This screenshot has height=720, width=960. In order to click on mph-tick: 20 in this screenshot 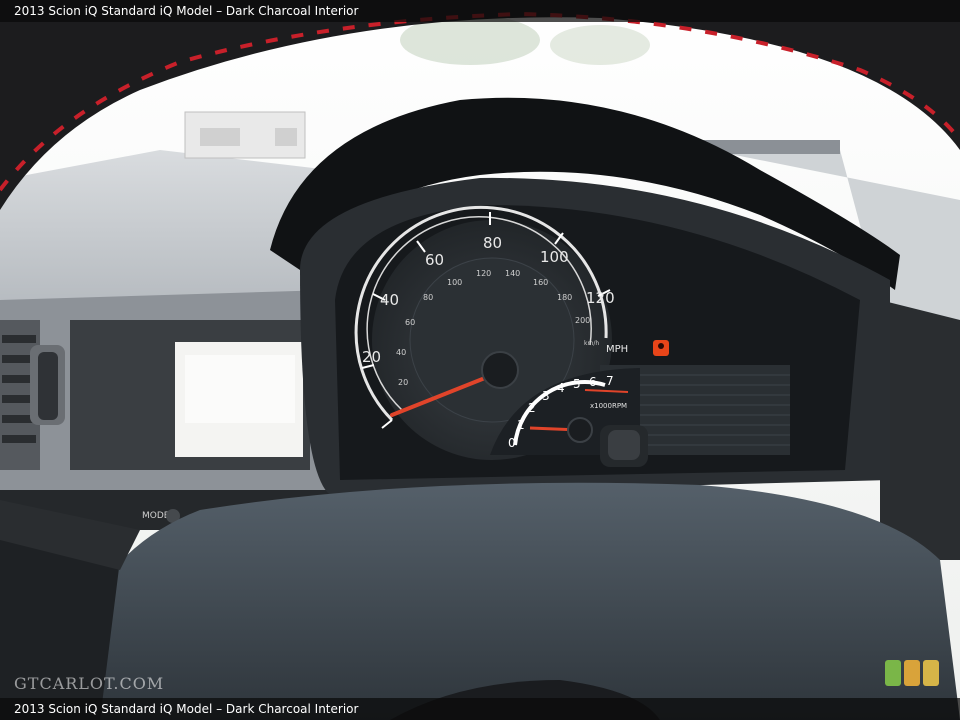, I will do `click(371, 357)`.